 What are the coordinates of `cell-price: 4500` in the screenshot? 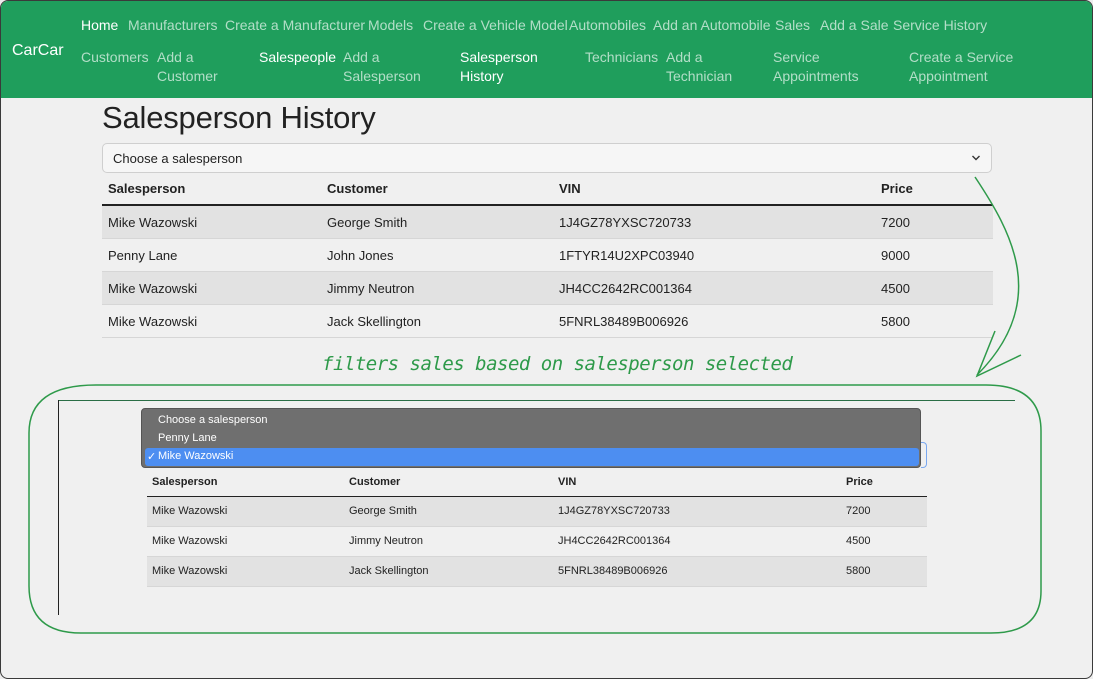 It's located at (884, 541).